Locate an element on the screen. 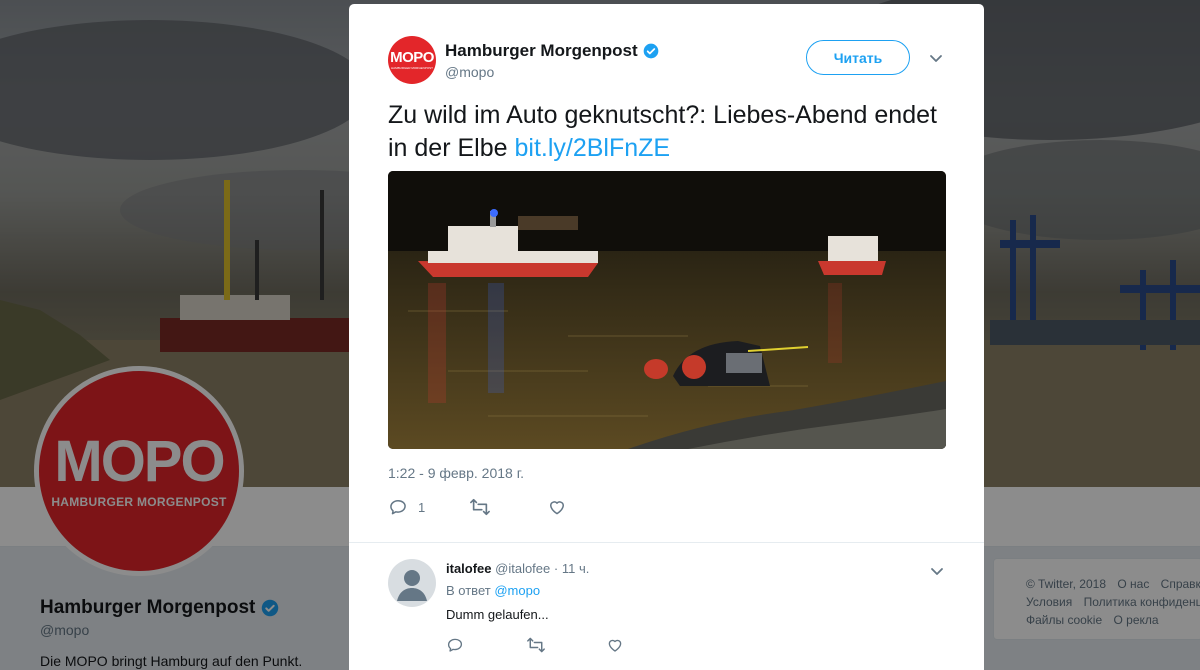 The image size is (1200, 670). reply-retweet-button is located at coordinates (536, 645).